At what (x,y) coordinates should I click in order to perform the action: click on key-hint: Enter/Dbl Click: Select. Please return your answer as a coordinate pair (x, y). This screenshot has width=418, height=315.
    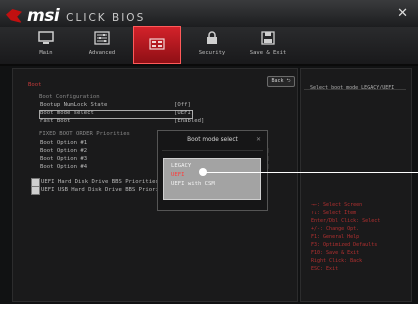
    Looking at the image, I should click on (346, 221).